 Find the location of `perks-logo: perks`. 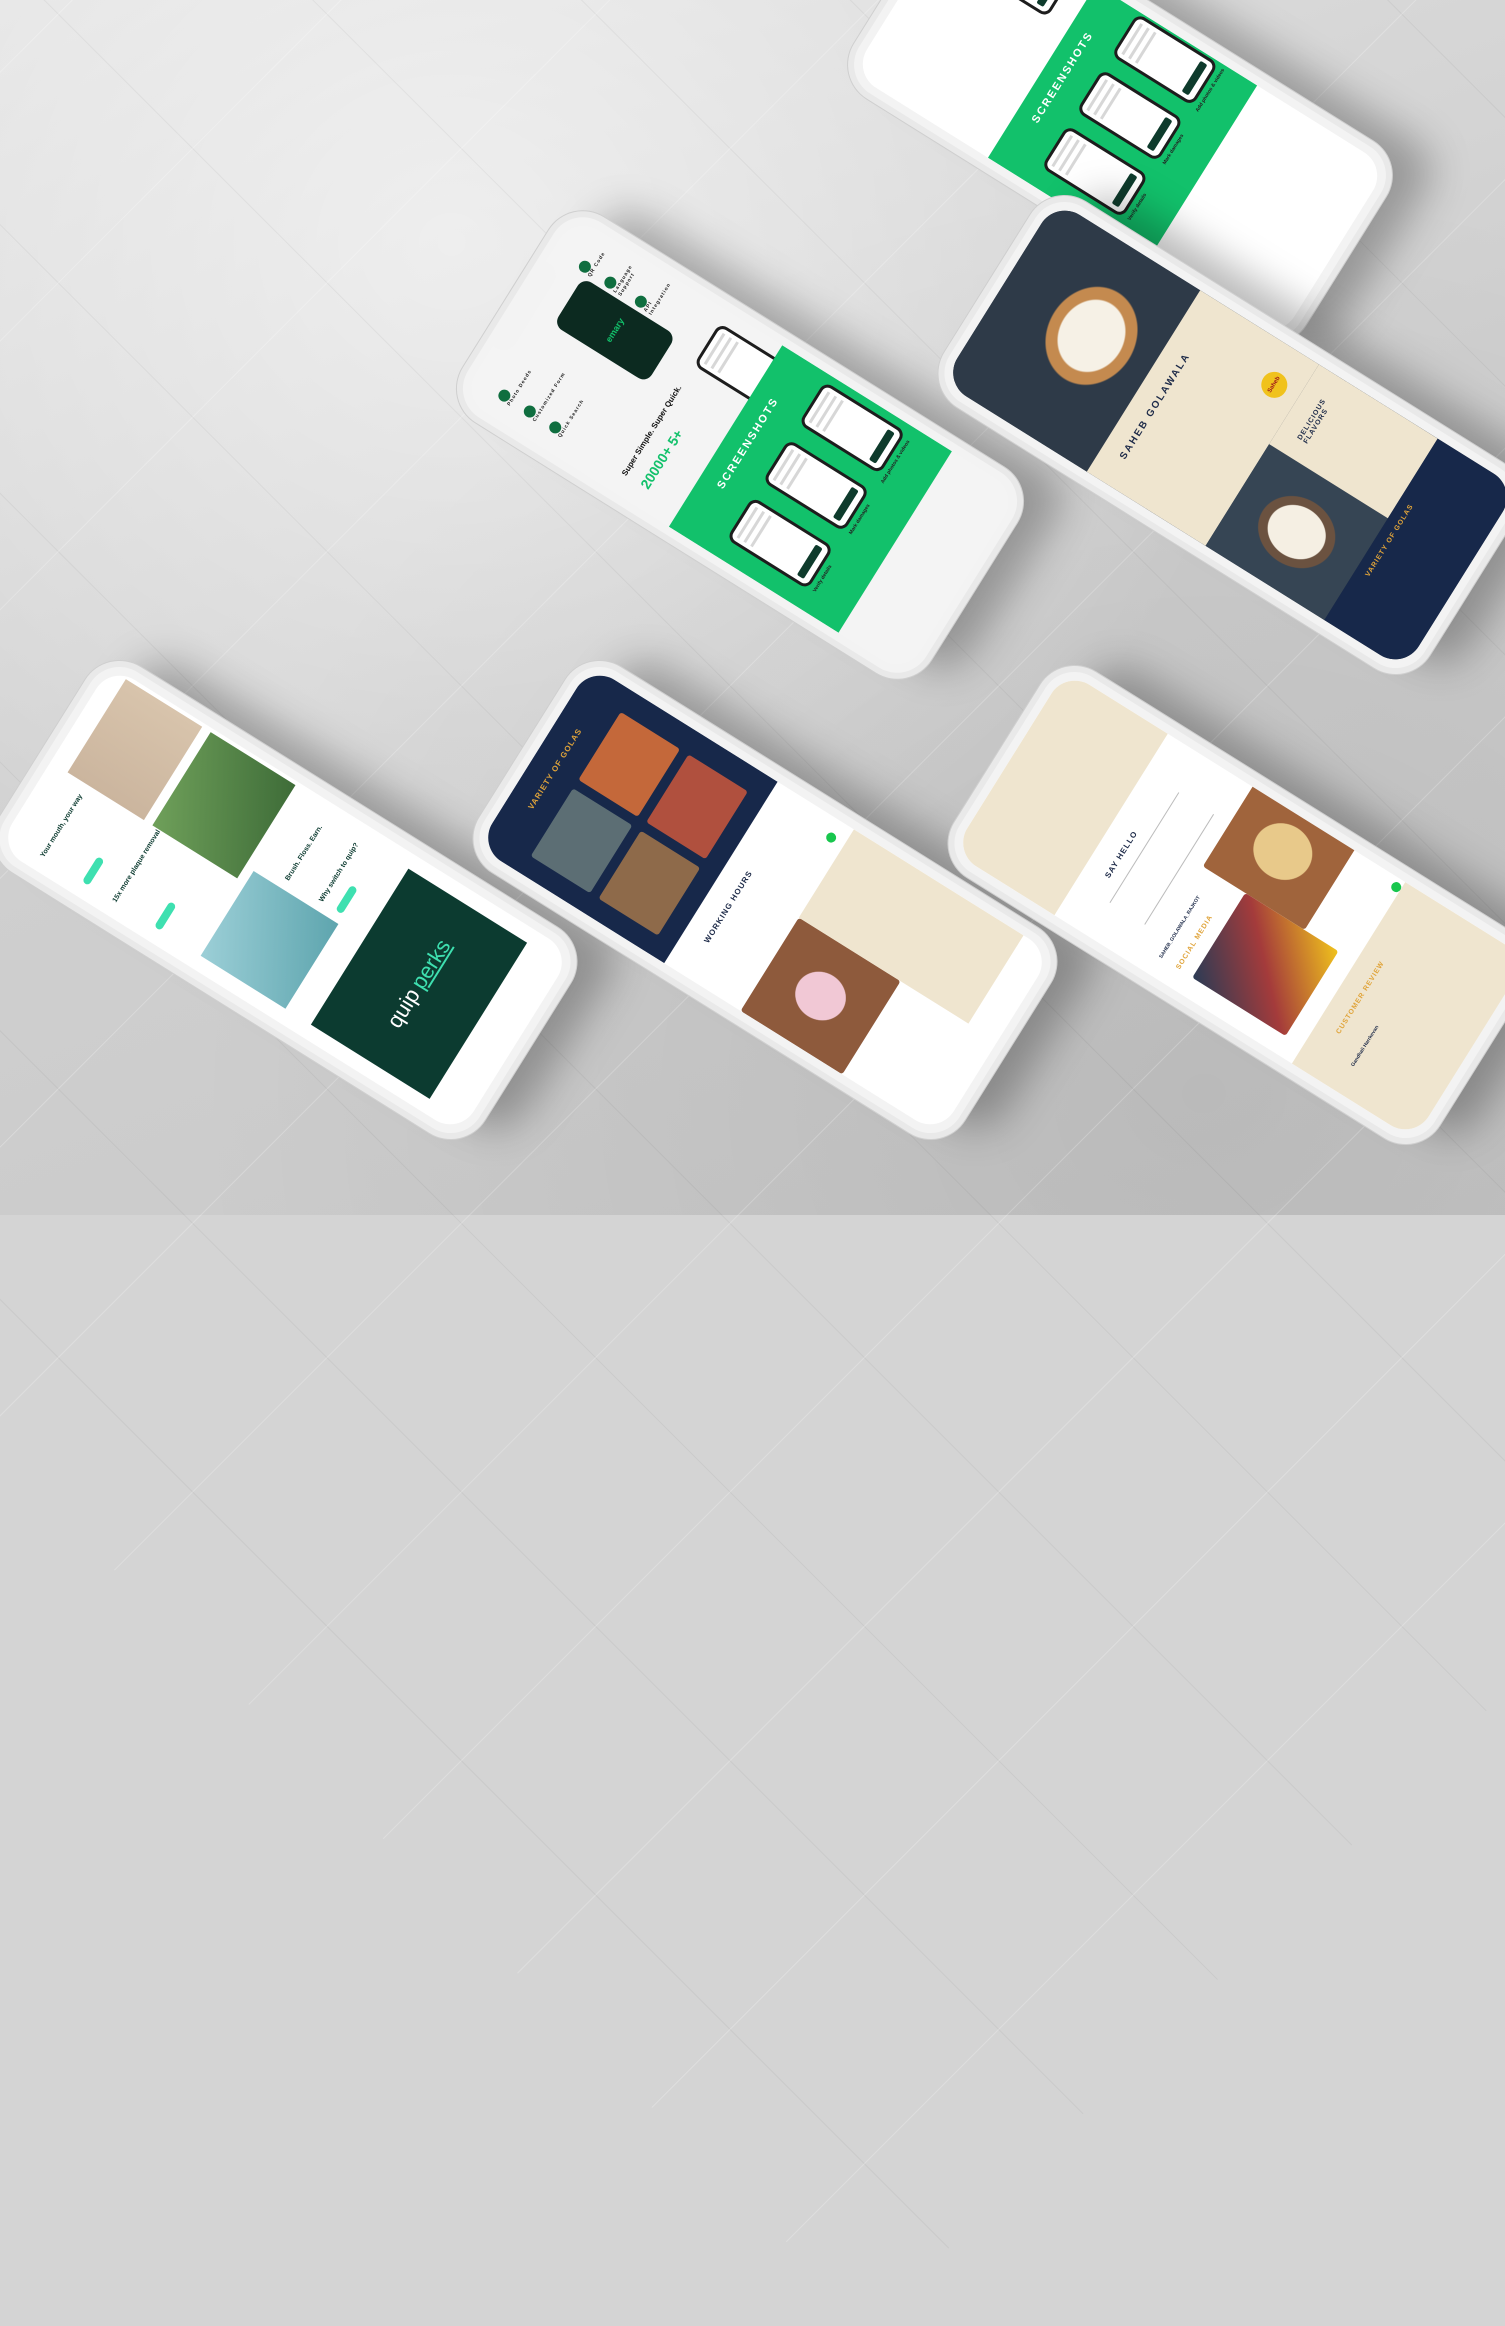

perks-logo: perks is located at coordinates (430, 964).